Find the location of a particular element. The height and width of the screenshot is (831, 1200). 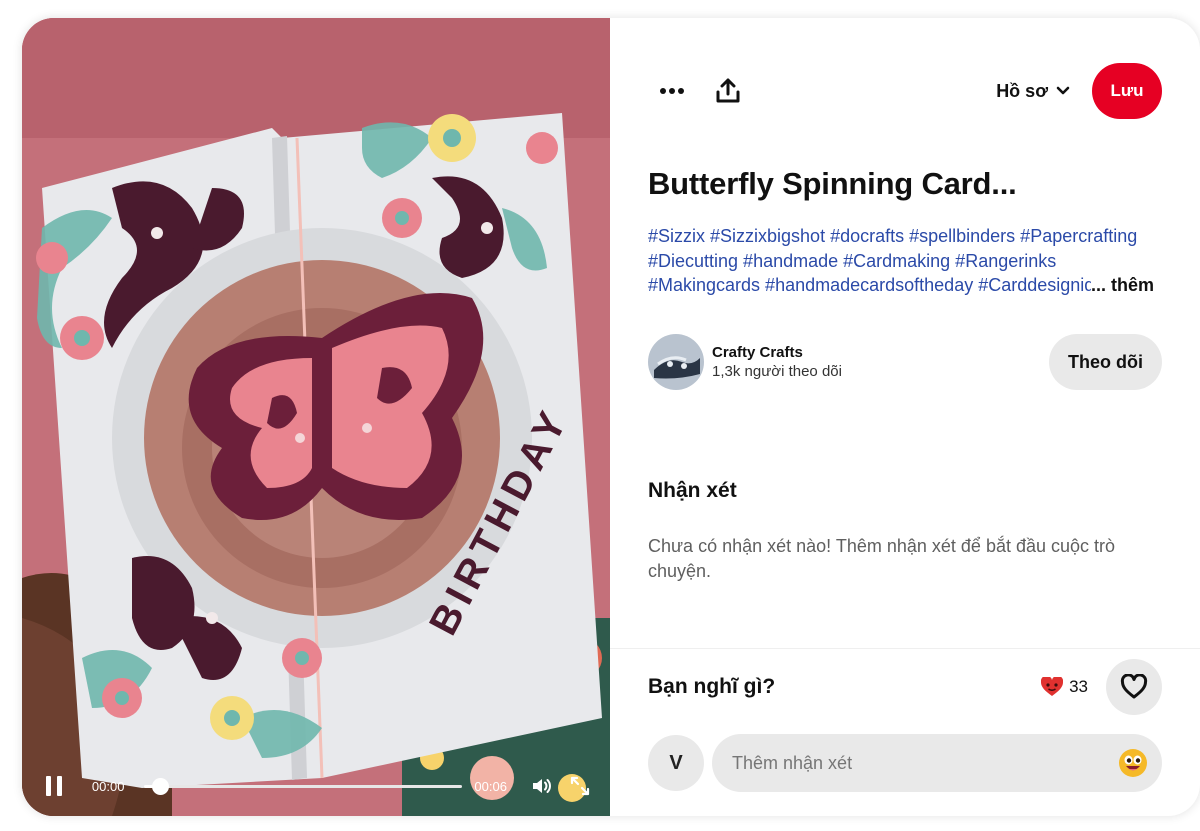

creator-name: Crafty Crafts is located at coordinates (880, 352).